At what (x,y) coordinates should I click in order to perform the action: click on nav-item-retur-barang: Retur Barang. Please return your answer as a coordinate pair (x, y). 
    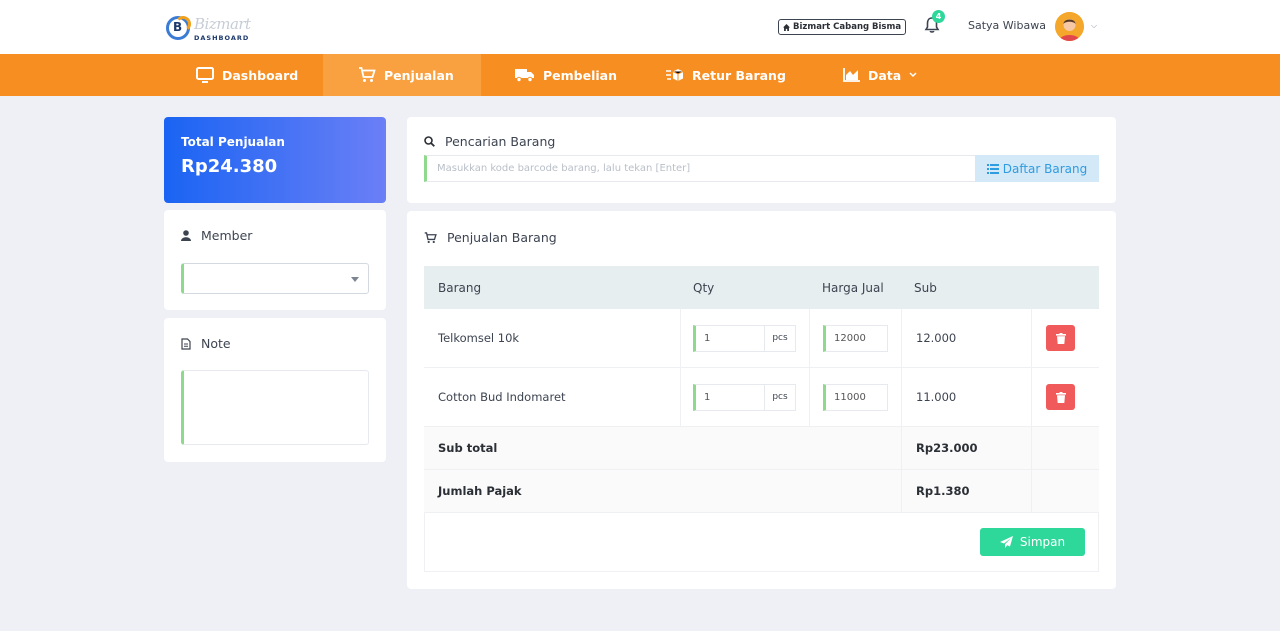
    Looking at the image, I should click on (726, 75).